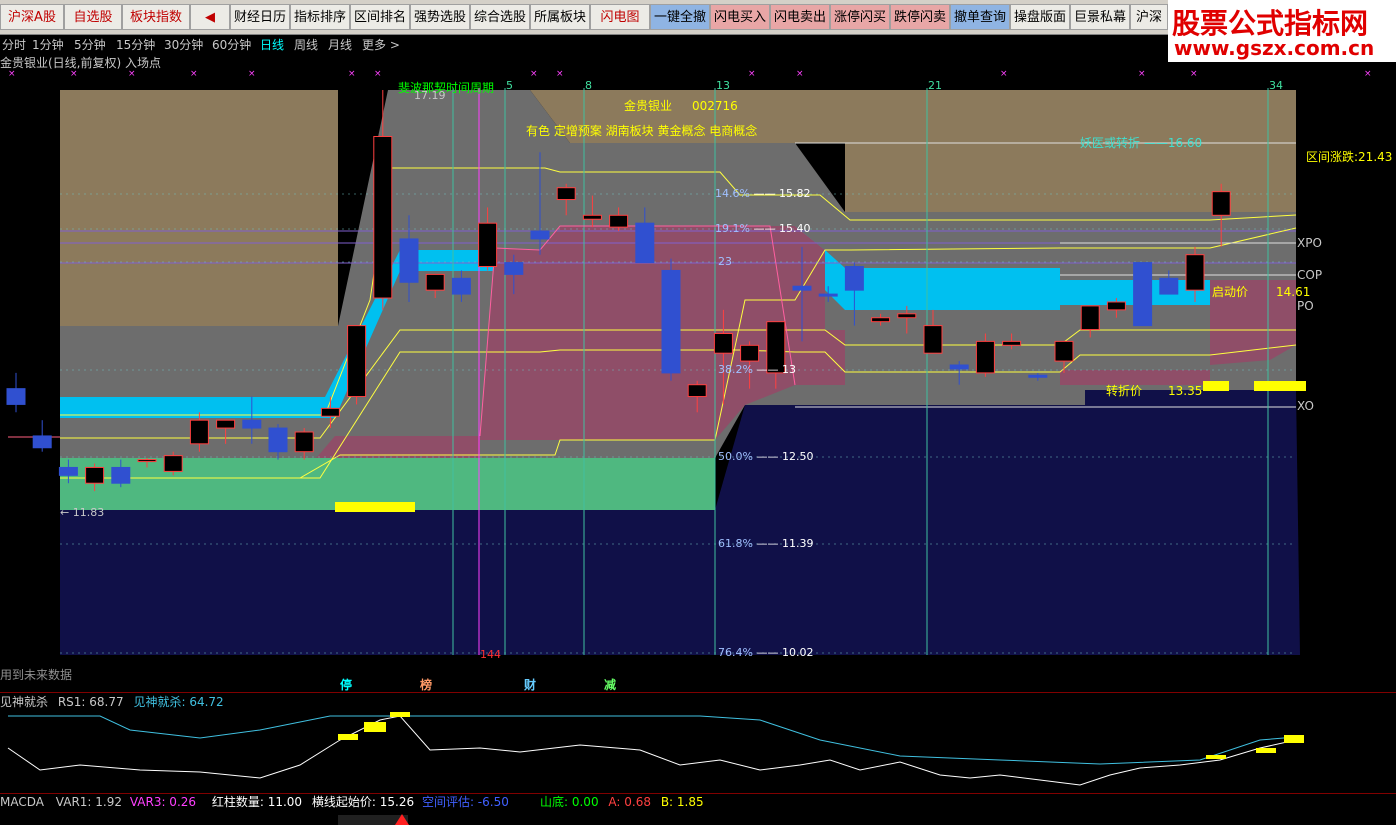 Image resolution: width=1396 pixels, height=825 pixels. What do you see at coordinates (363, 802) in the screenshot?
I see `macda-start-price: 横线起始价: 15.26` at bounding box center [363, 802].